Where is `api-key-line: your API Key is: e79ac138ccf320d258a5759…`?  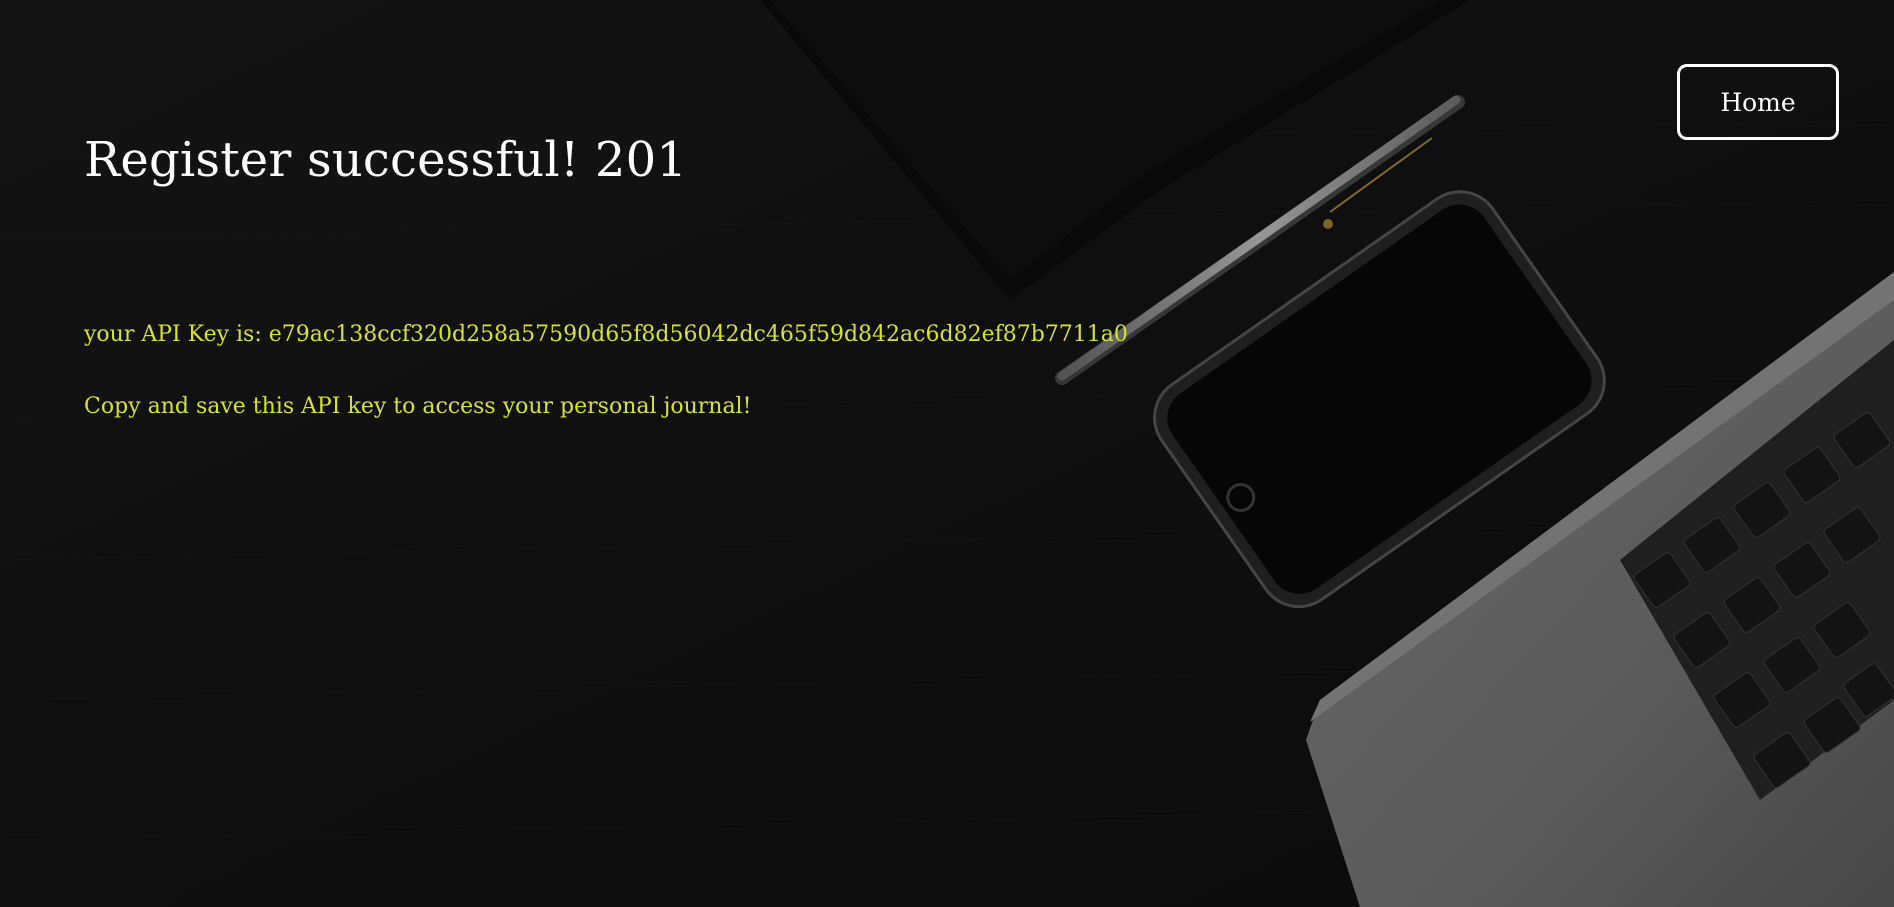
api-key-line: your API Key is: e79ac138ccf320d258a5759… is located at coordinates (606, 335).